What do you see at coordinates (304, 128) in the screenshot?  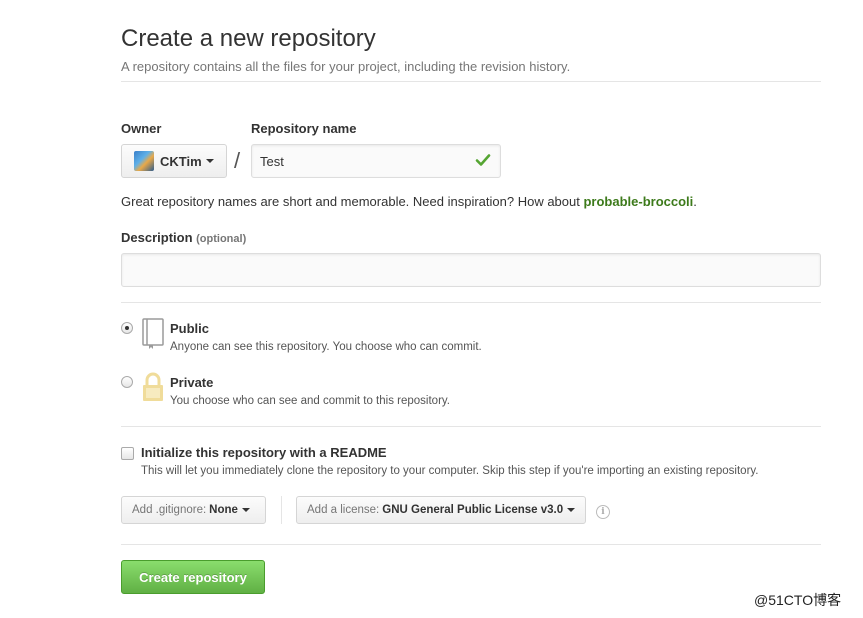 I see `repo-name-label: Repository name` at bounding box center [304, 128].